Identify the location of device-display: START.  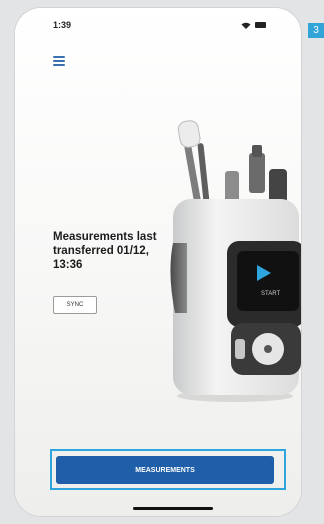
(264, 284).